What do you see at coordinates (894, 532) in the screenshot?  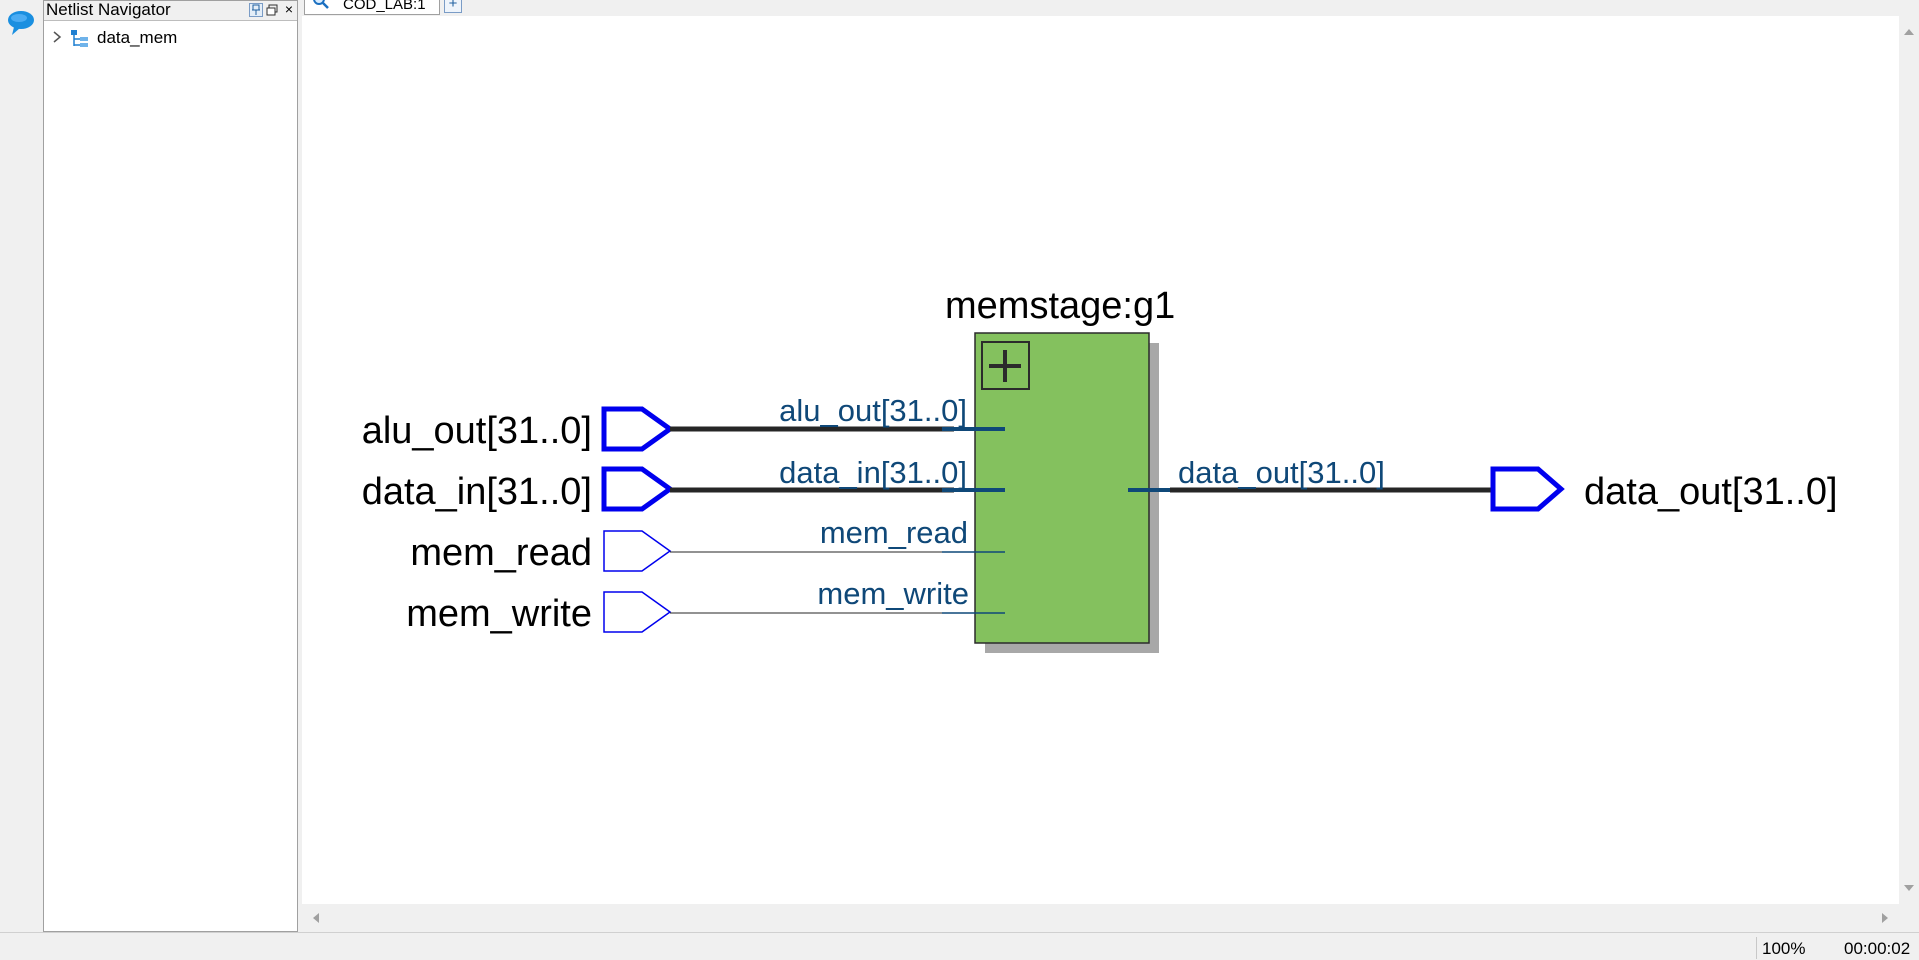 I see `port-label: mem_read` at bounding box center [894, 532].